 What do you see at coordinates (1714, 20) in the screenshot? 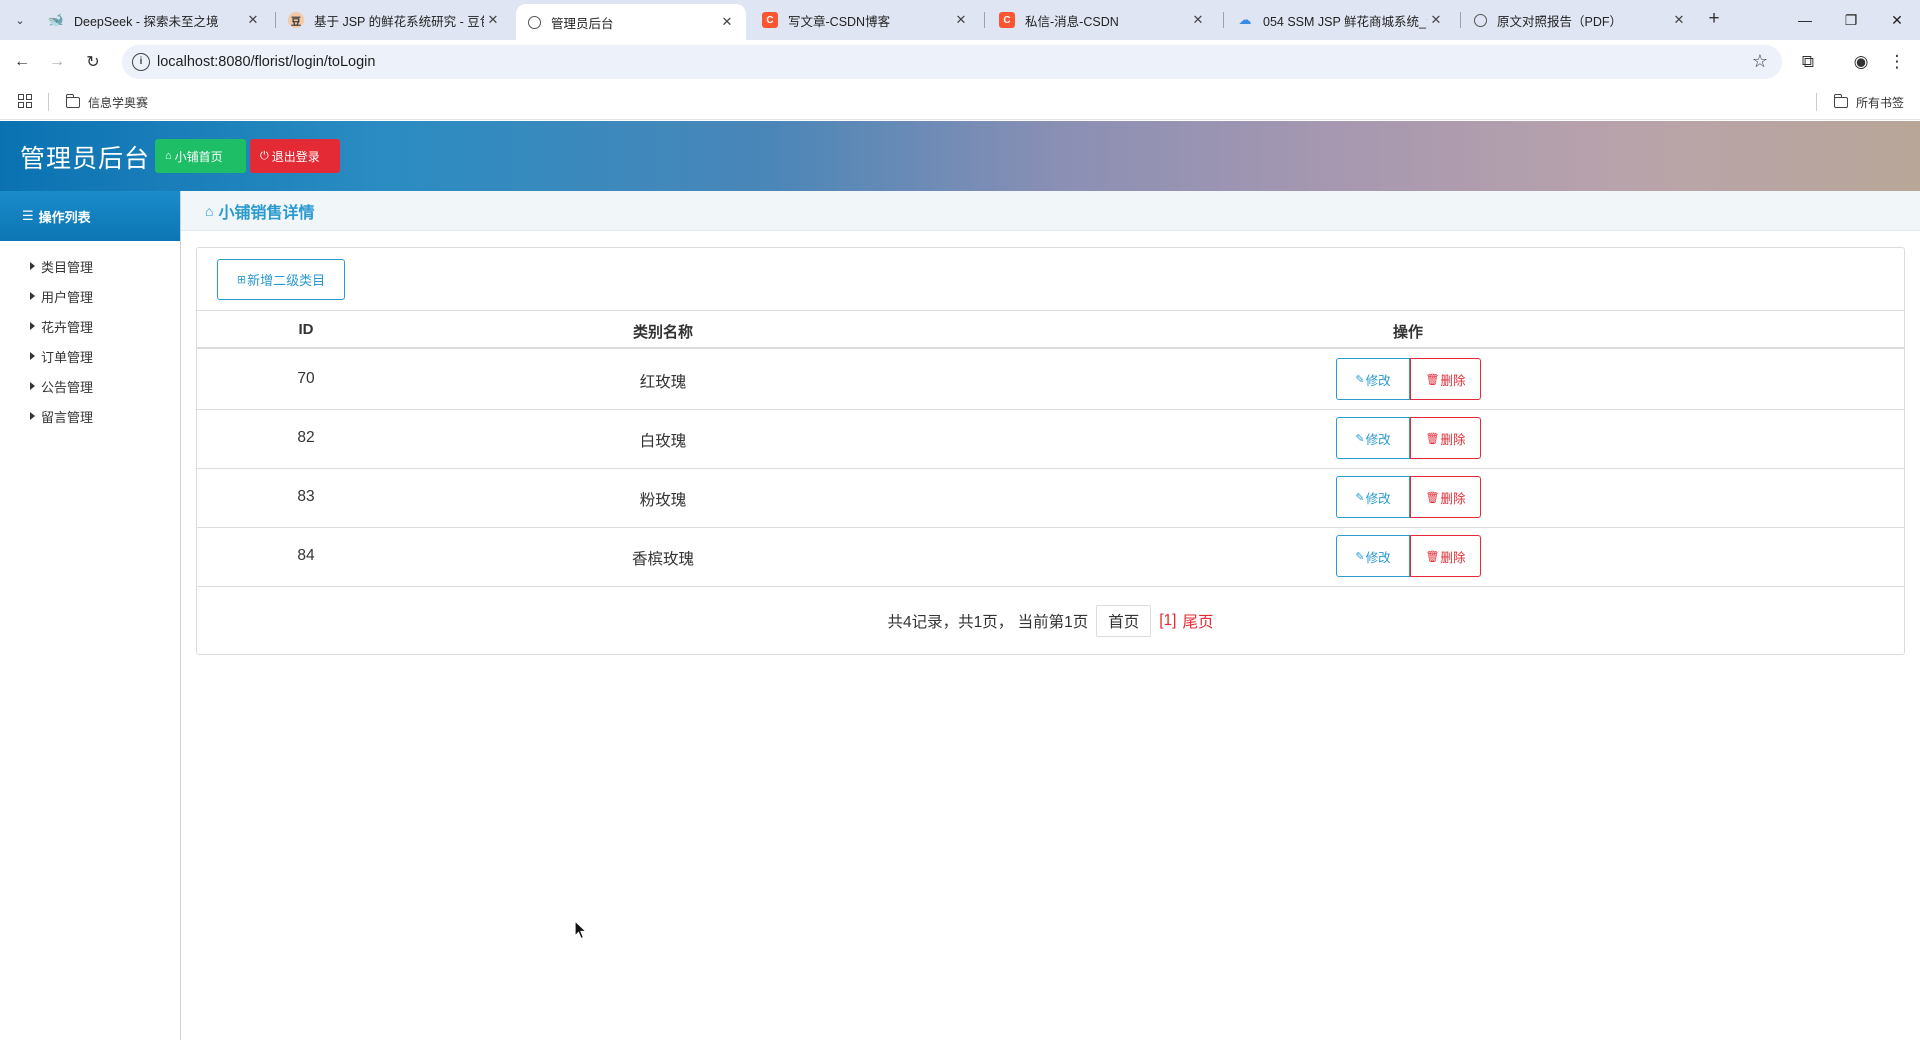
I see `new-tab-button: +` at bounding box center [1714, 20].